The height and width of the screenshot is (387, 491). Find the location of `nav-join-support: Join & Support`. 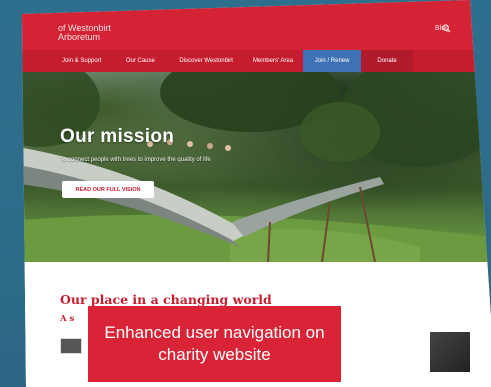

nav-join-support: Join & Support is located at coordinates (81, 61).